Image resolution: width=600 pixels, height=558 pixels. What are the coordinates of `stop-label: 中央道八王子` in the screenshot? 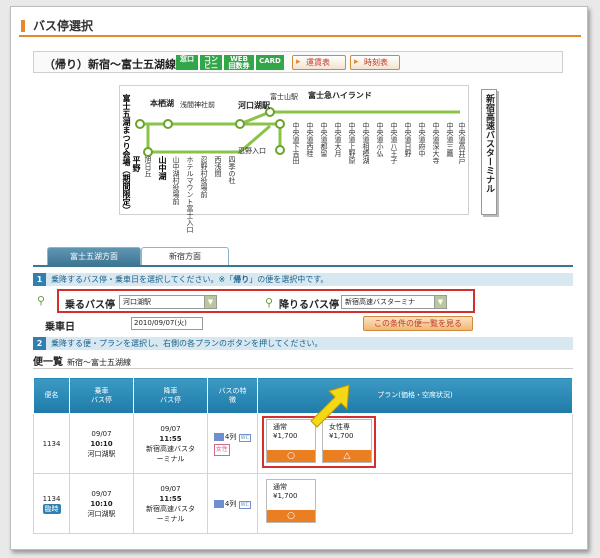 It's located at (394, 143).